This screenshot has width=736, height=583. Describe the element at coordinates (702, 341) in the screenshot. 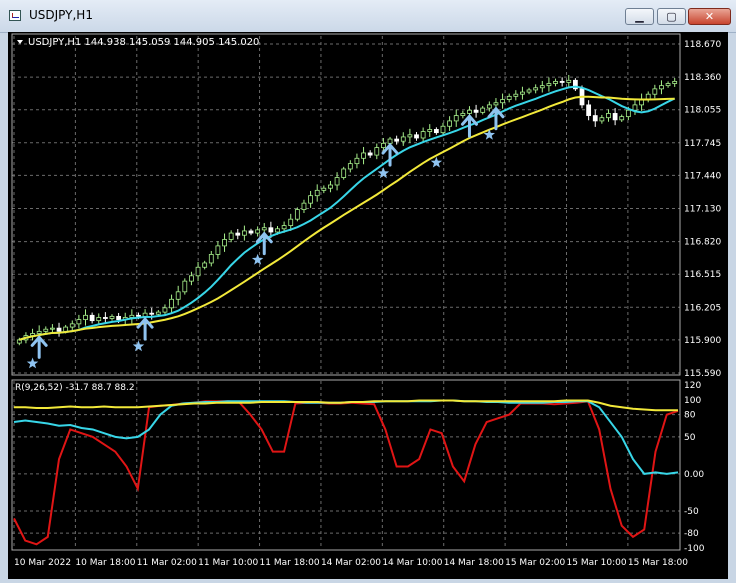

I see `y-tick-label: 115.900` at that location.